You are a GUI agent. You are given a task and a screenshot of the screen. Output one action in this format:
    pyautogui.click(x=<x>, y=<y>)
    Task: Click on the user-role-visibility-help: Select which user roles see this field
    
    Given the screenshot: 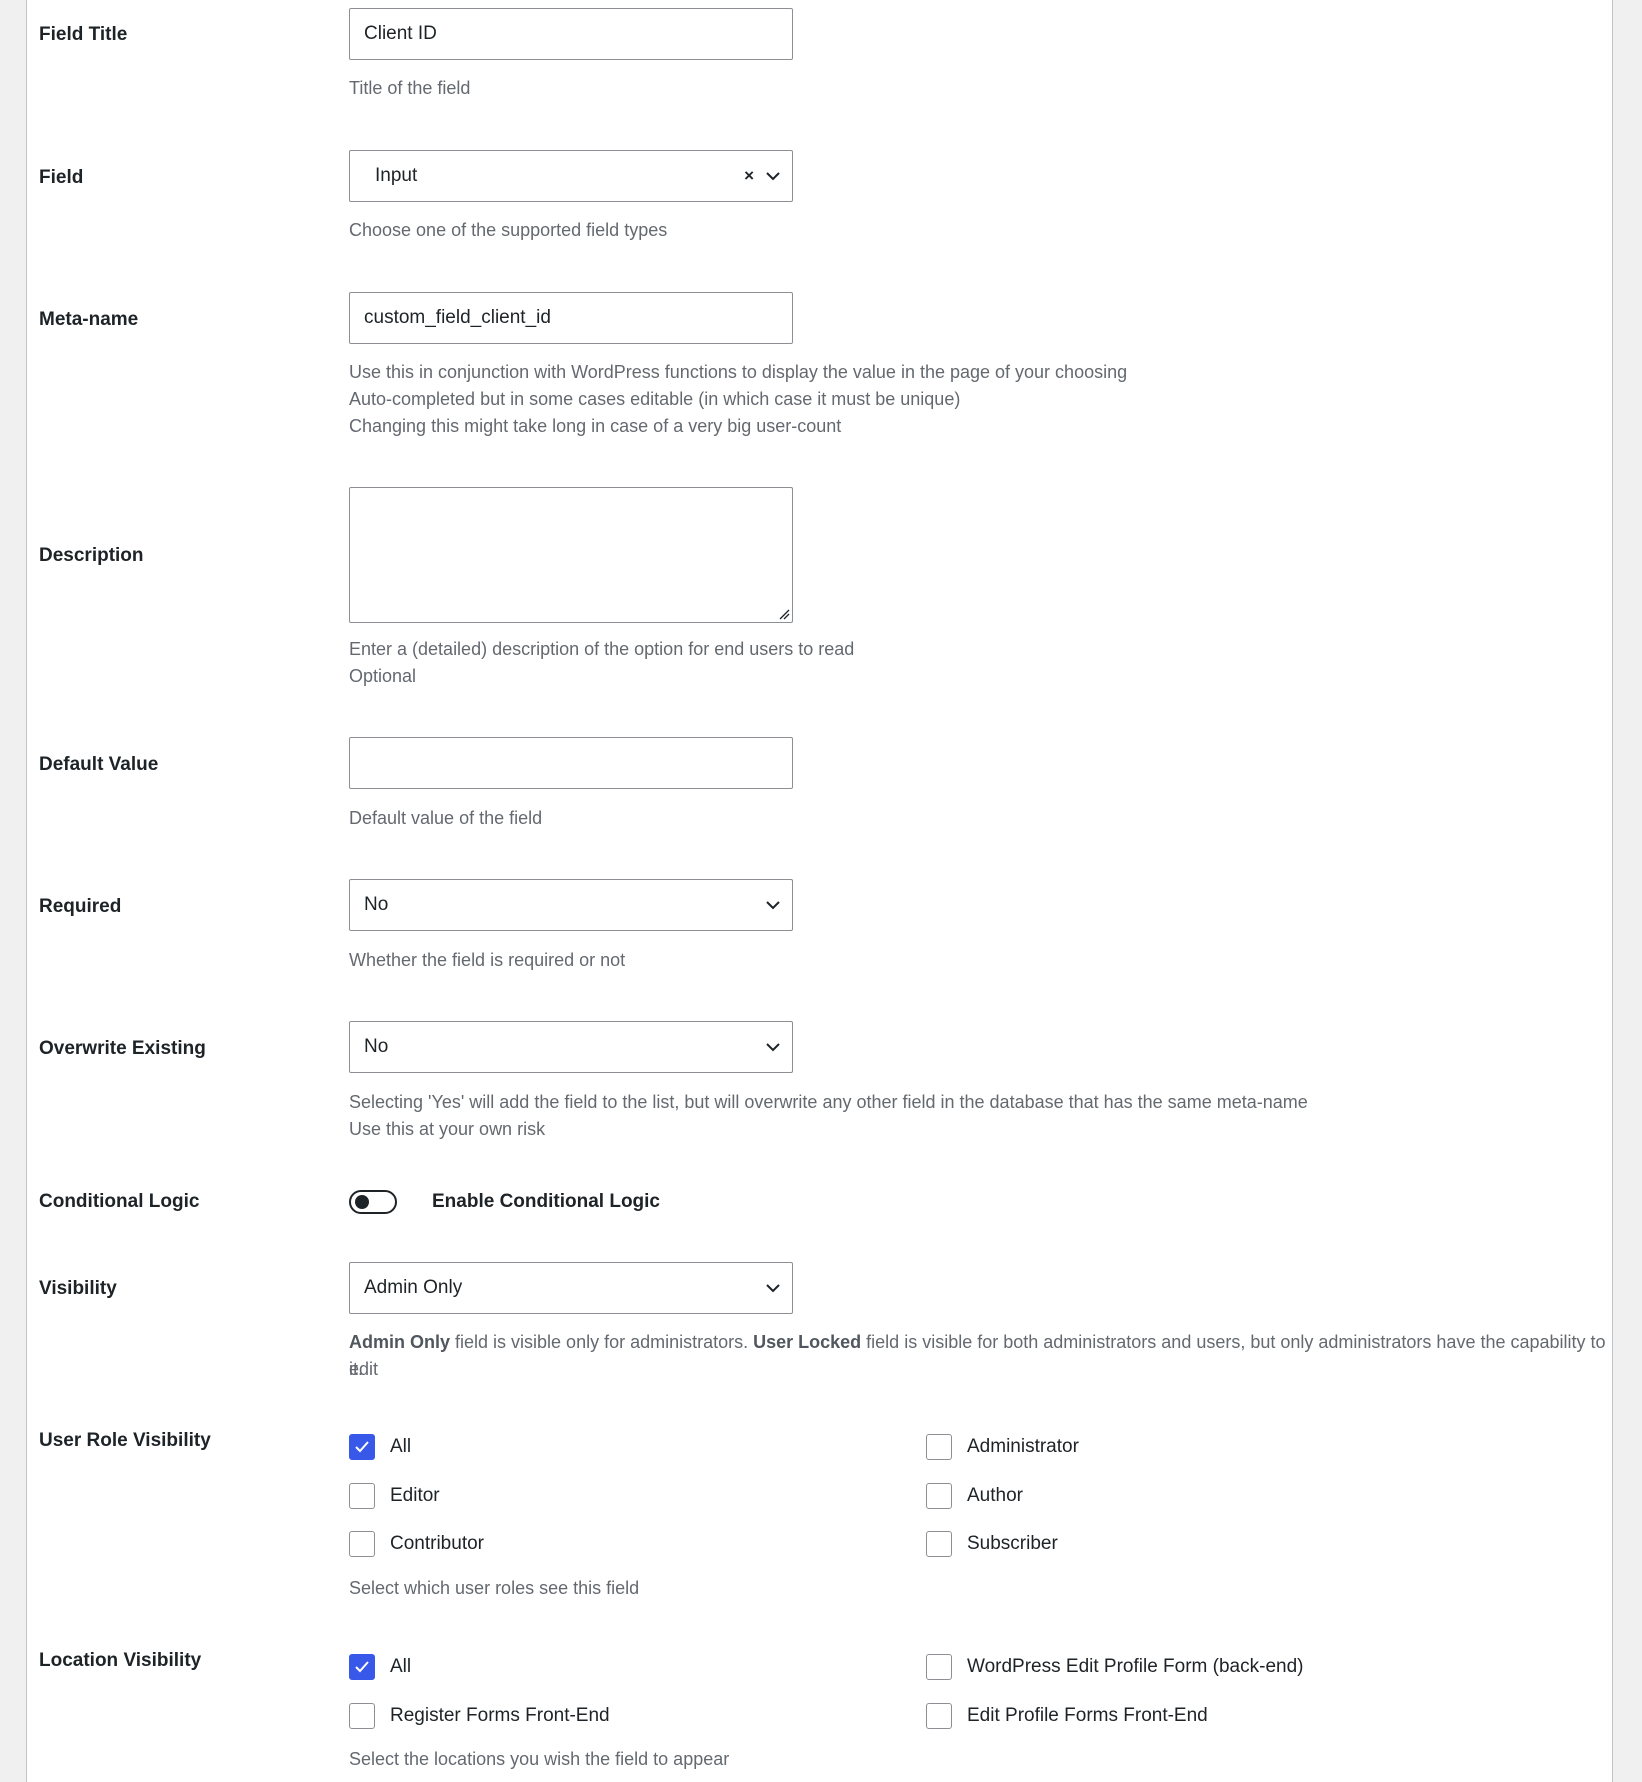 What is the action you would take?
    pyautogui.click(x=494, y=1588)
    